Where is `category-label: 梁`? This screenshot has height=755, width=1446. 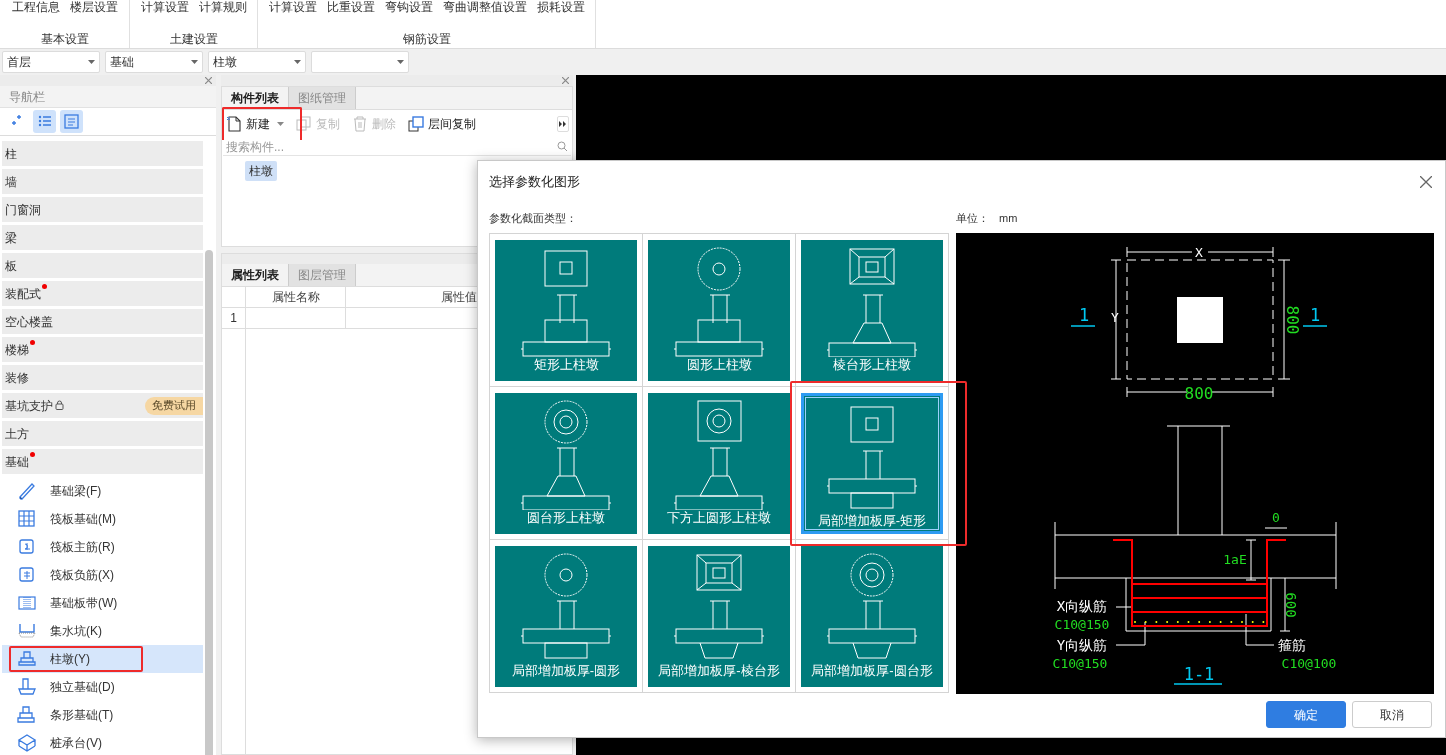 category-label: 梁 is located at coordinates (11, 238).